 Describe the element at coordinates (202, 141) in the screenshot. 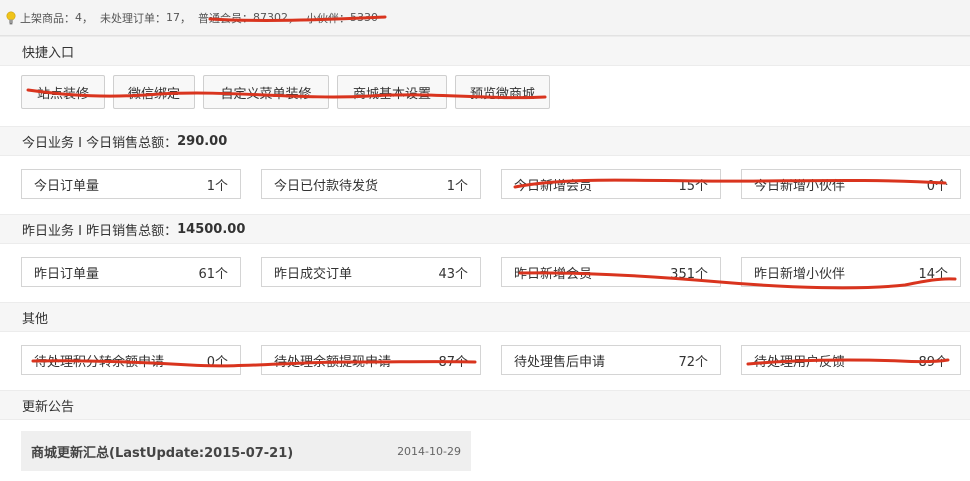

I see `today-sales-amount: 290.00` at that location.